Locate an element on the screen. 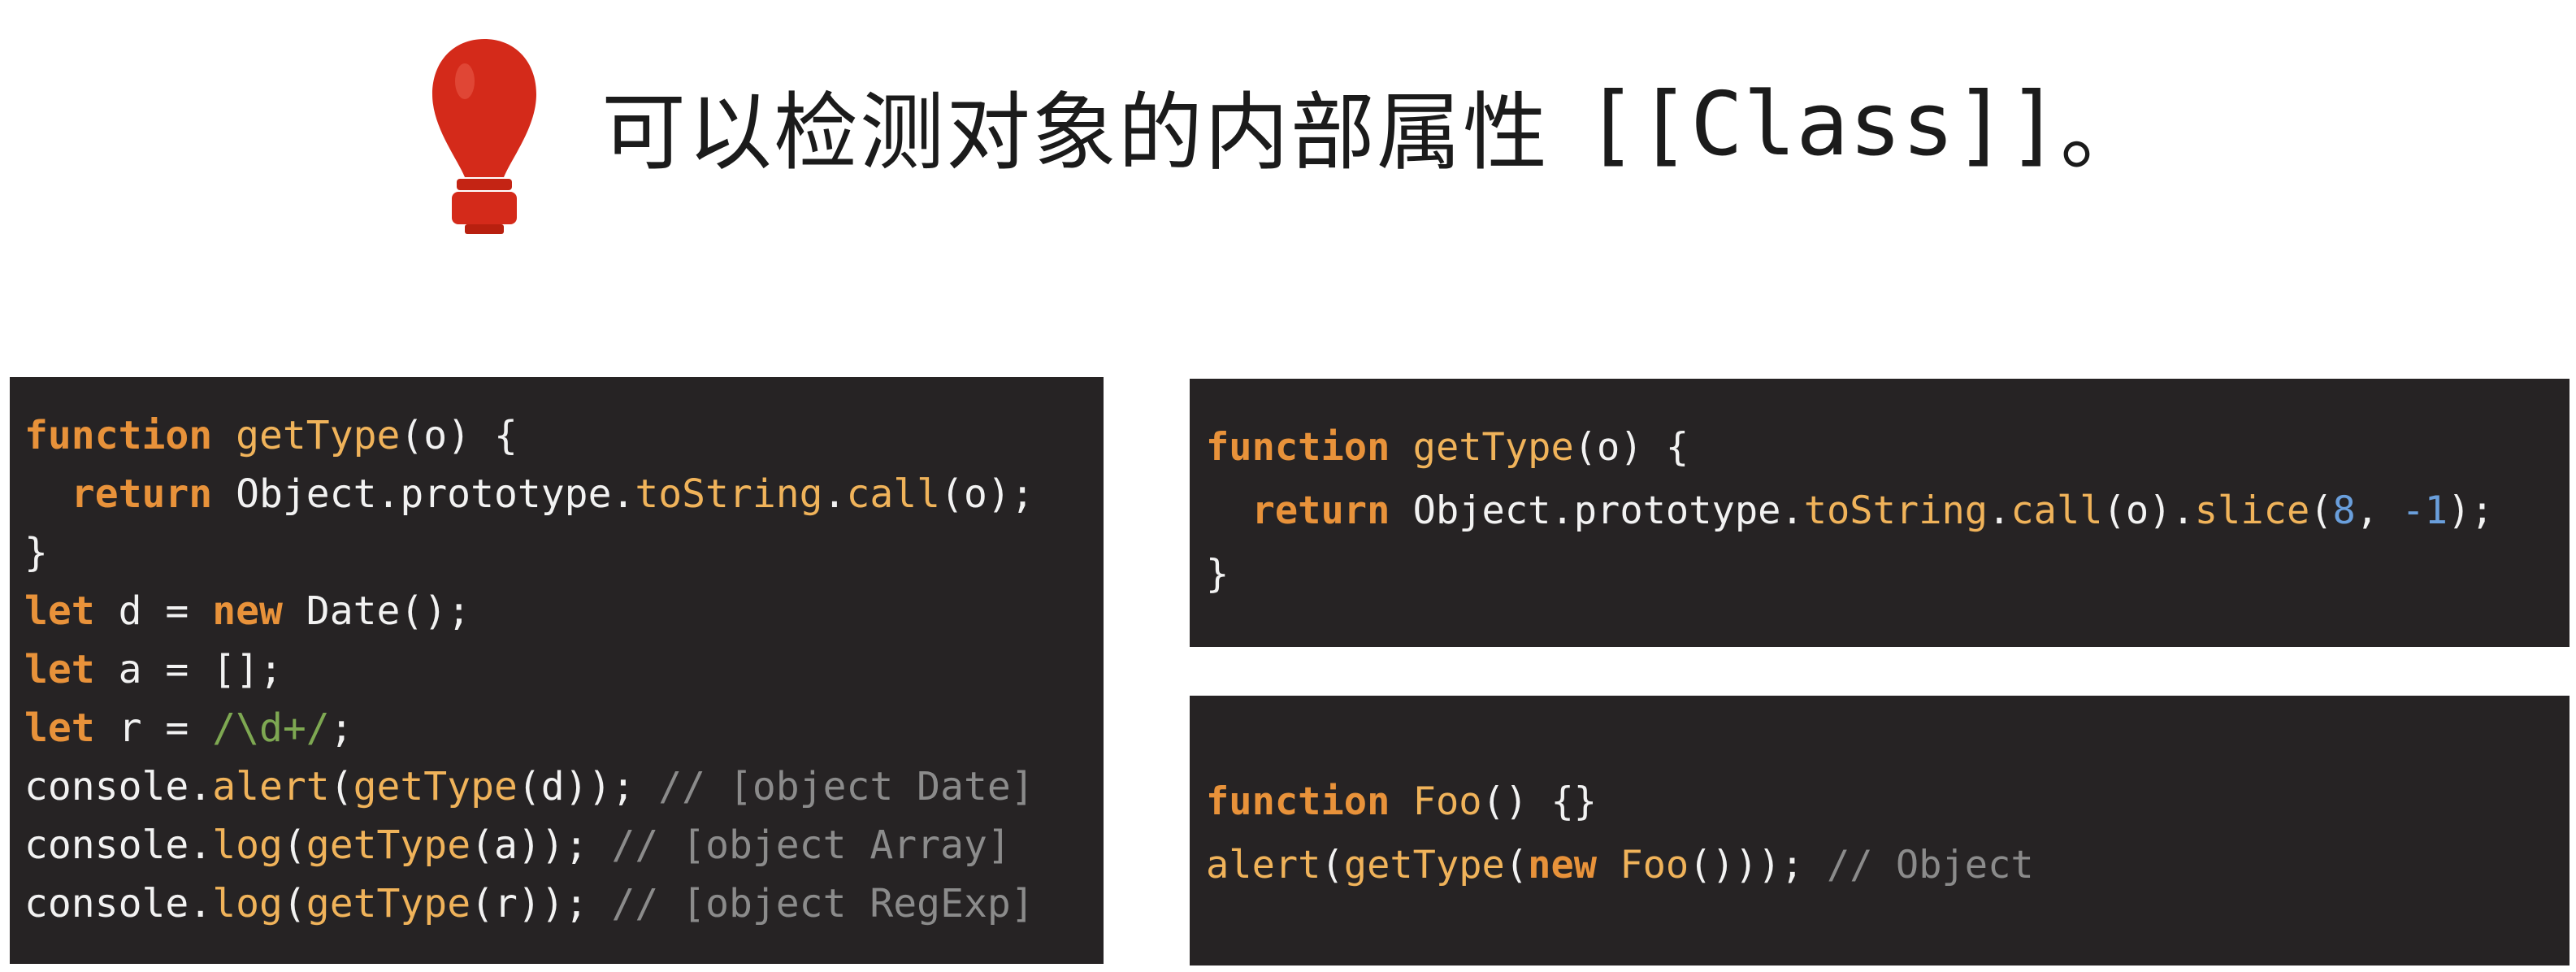  title-code: [[Class]] is located at coordinates (1823, 125).